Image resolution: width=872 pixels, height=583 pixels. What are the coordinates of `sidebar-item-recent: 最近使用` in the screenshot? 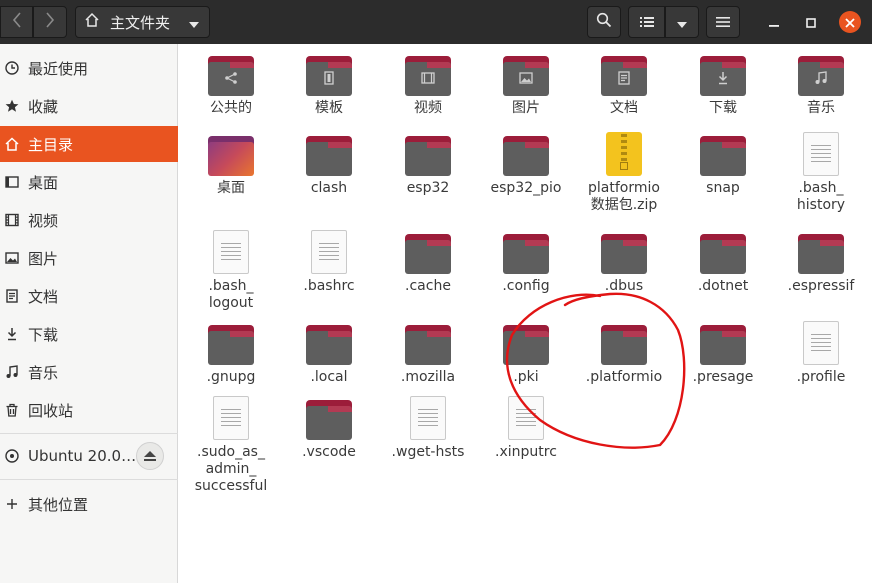 It's located at (89, 68).